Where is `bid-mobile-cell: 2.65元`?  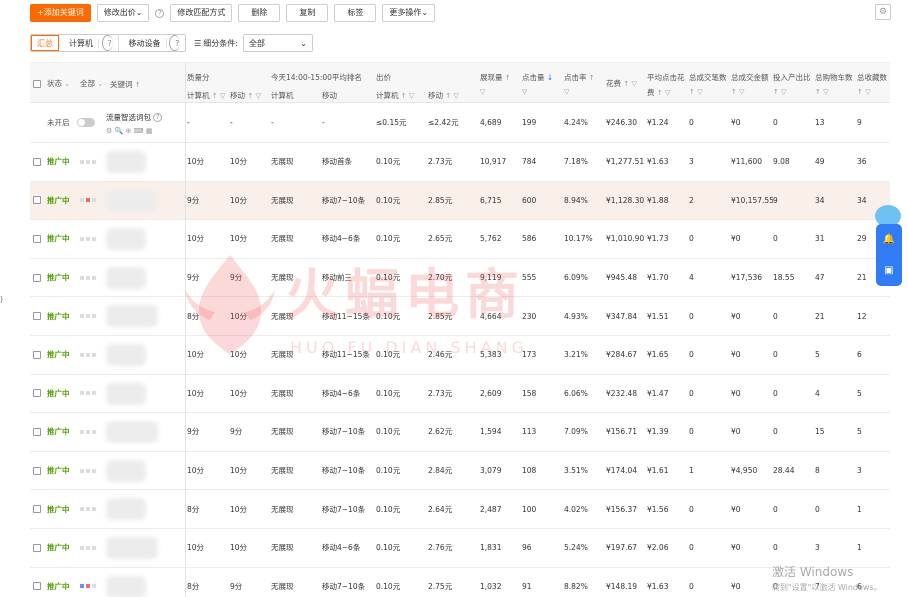 bid-mobile-cell: 2.65元 is located at coordinates (440, 239).